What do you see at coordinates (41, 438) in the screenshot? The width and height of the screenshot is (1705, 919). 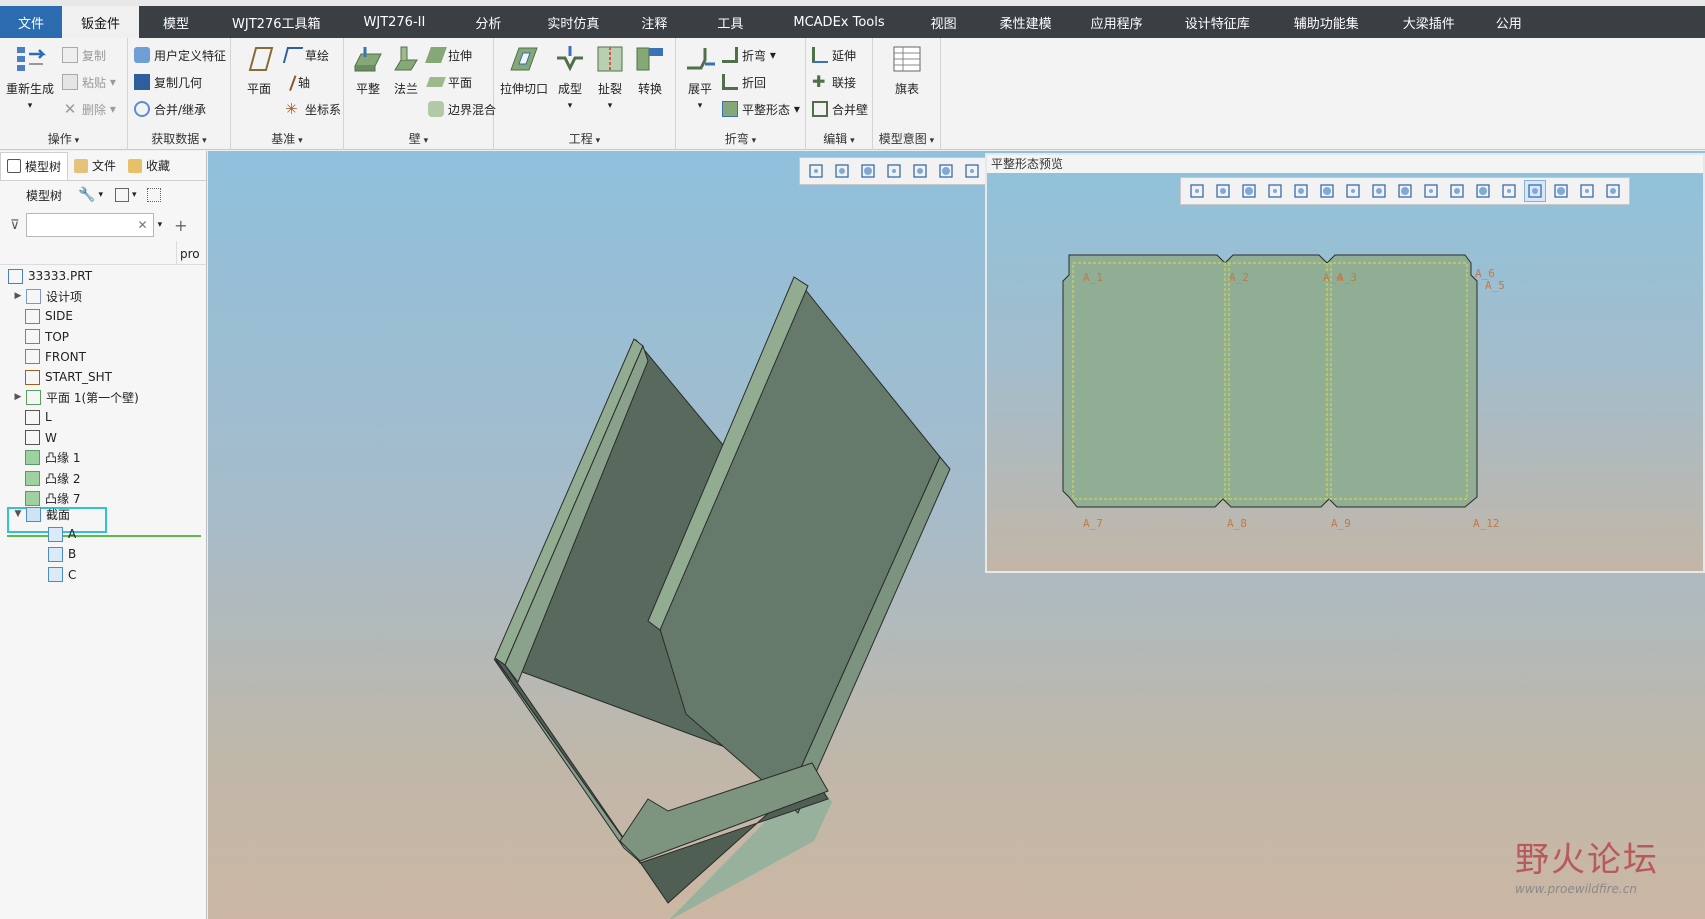 I see `tree-item: W` at bounding box center [41, 438].